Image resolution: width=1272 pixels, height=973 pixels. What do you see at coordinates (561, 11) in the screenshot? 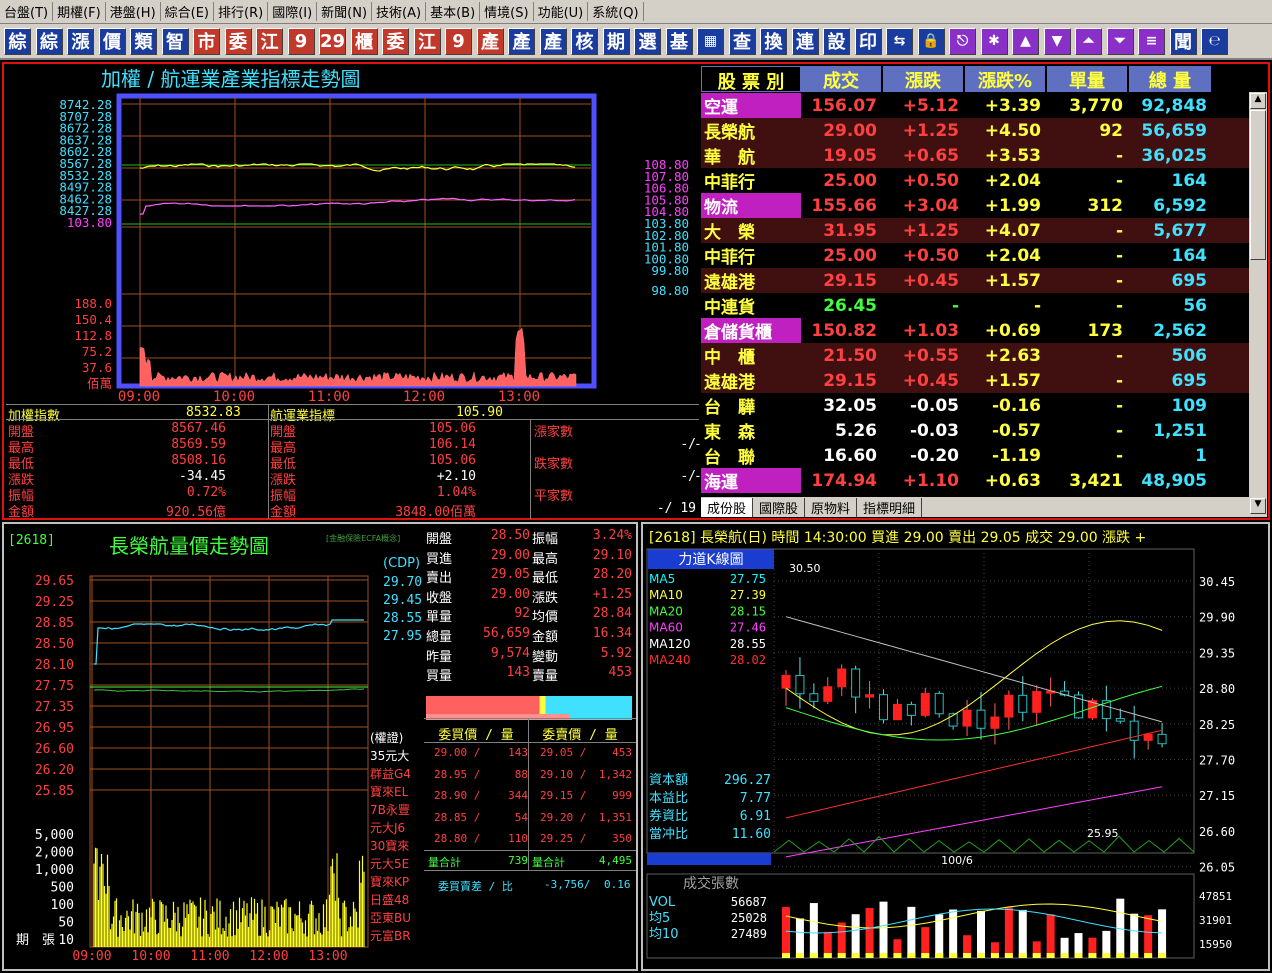
I see `menu-item-10: 功能(U)` at bounding box center [561, 11].